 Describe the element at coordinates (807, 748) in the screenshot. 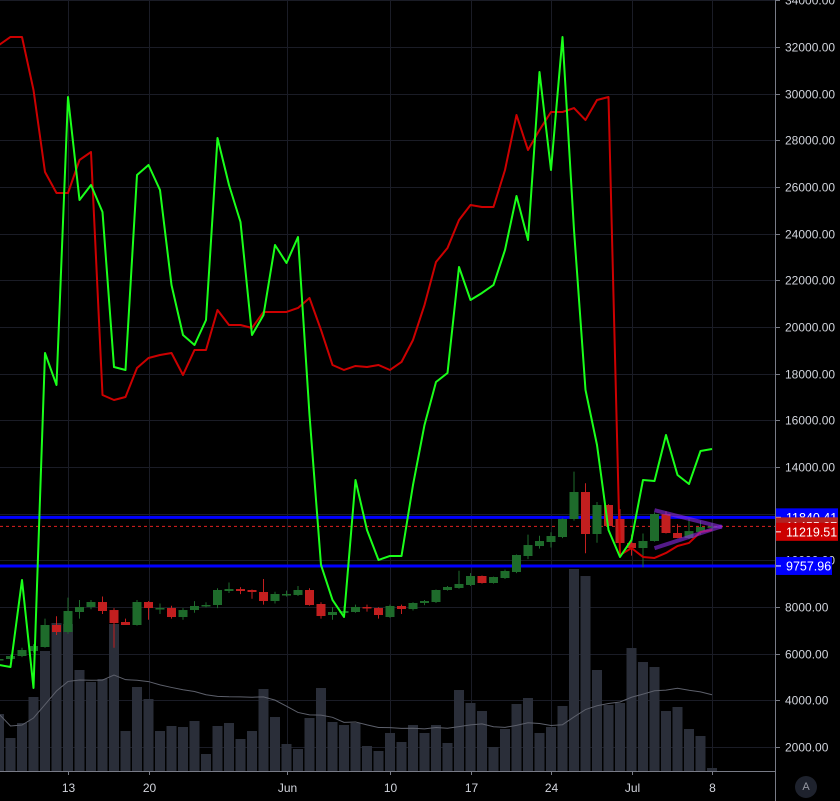

I see `price-tick-label: 2000.00` at that location.